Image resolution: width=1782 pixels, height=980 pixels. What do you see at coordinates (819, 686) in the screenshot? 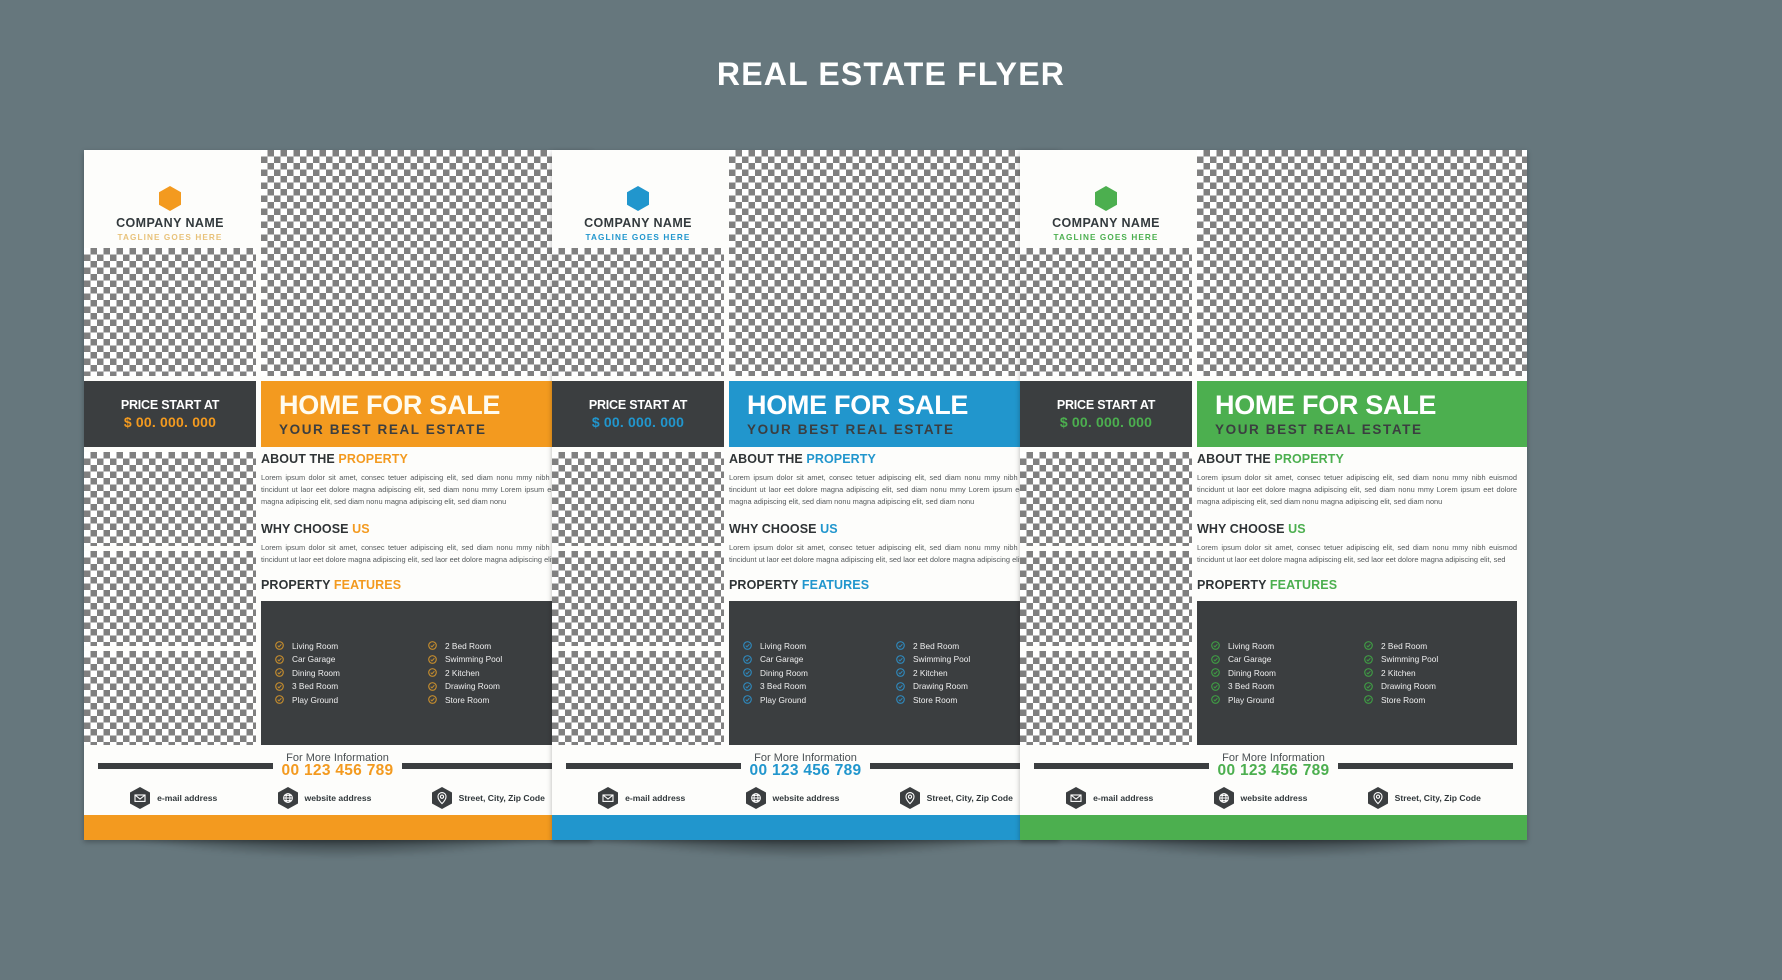
I see `feature-item: 3 Bed Room` at bounding box center [819, 686].